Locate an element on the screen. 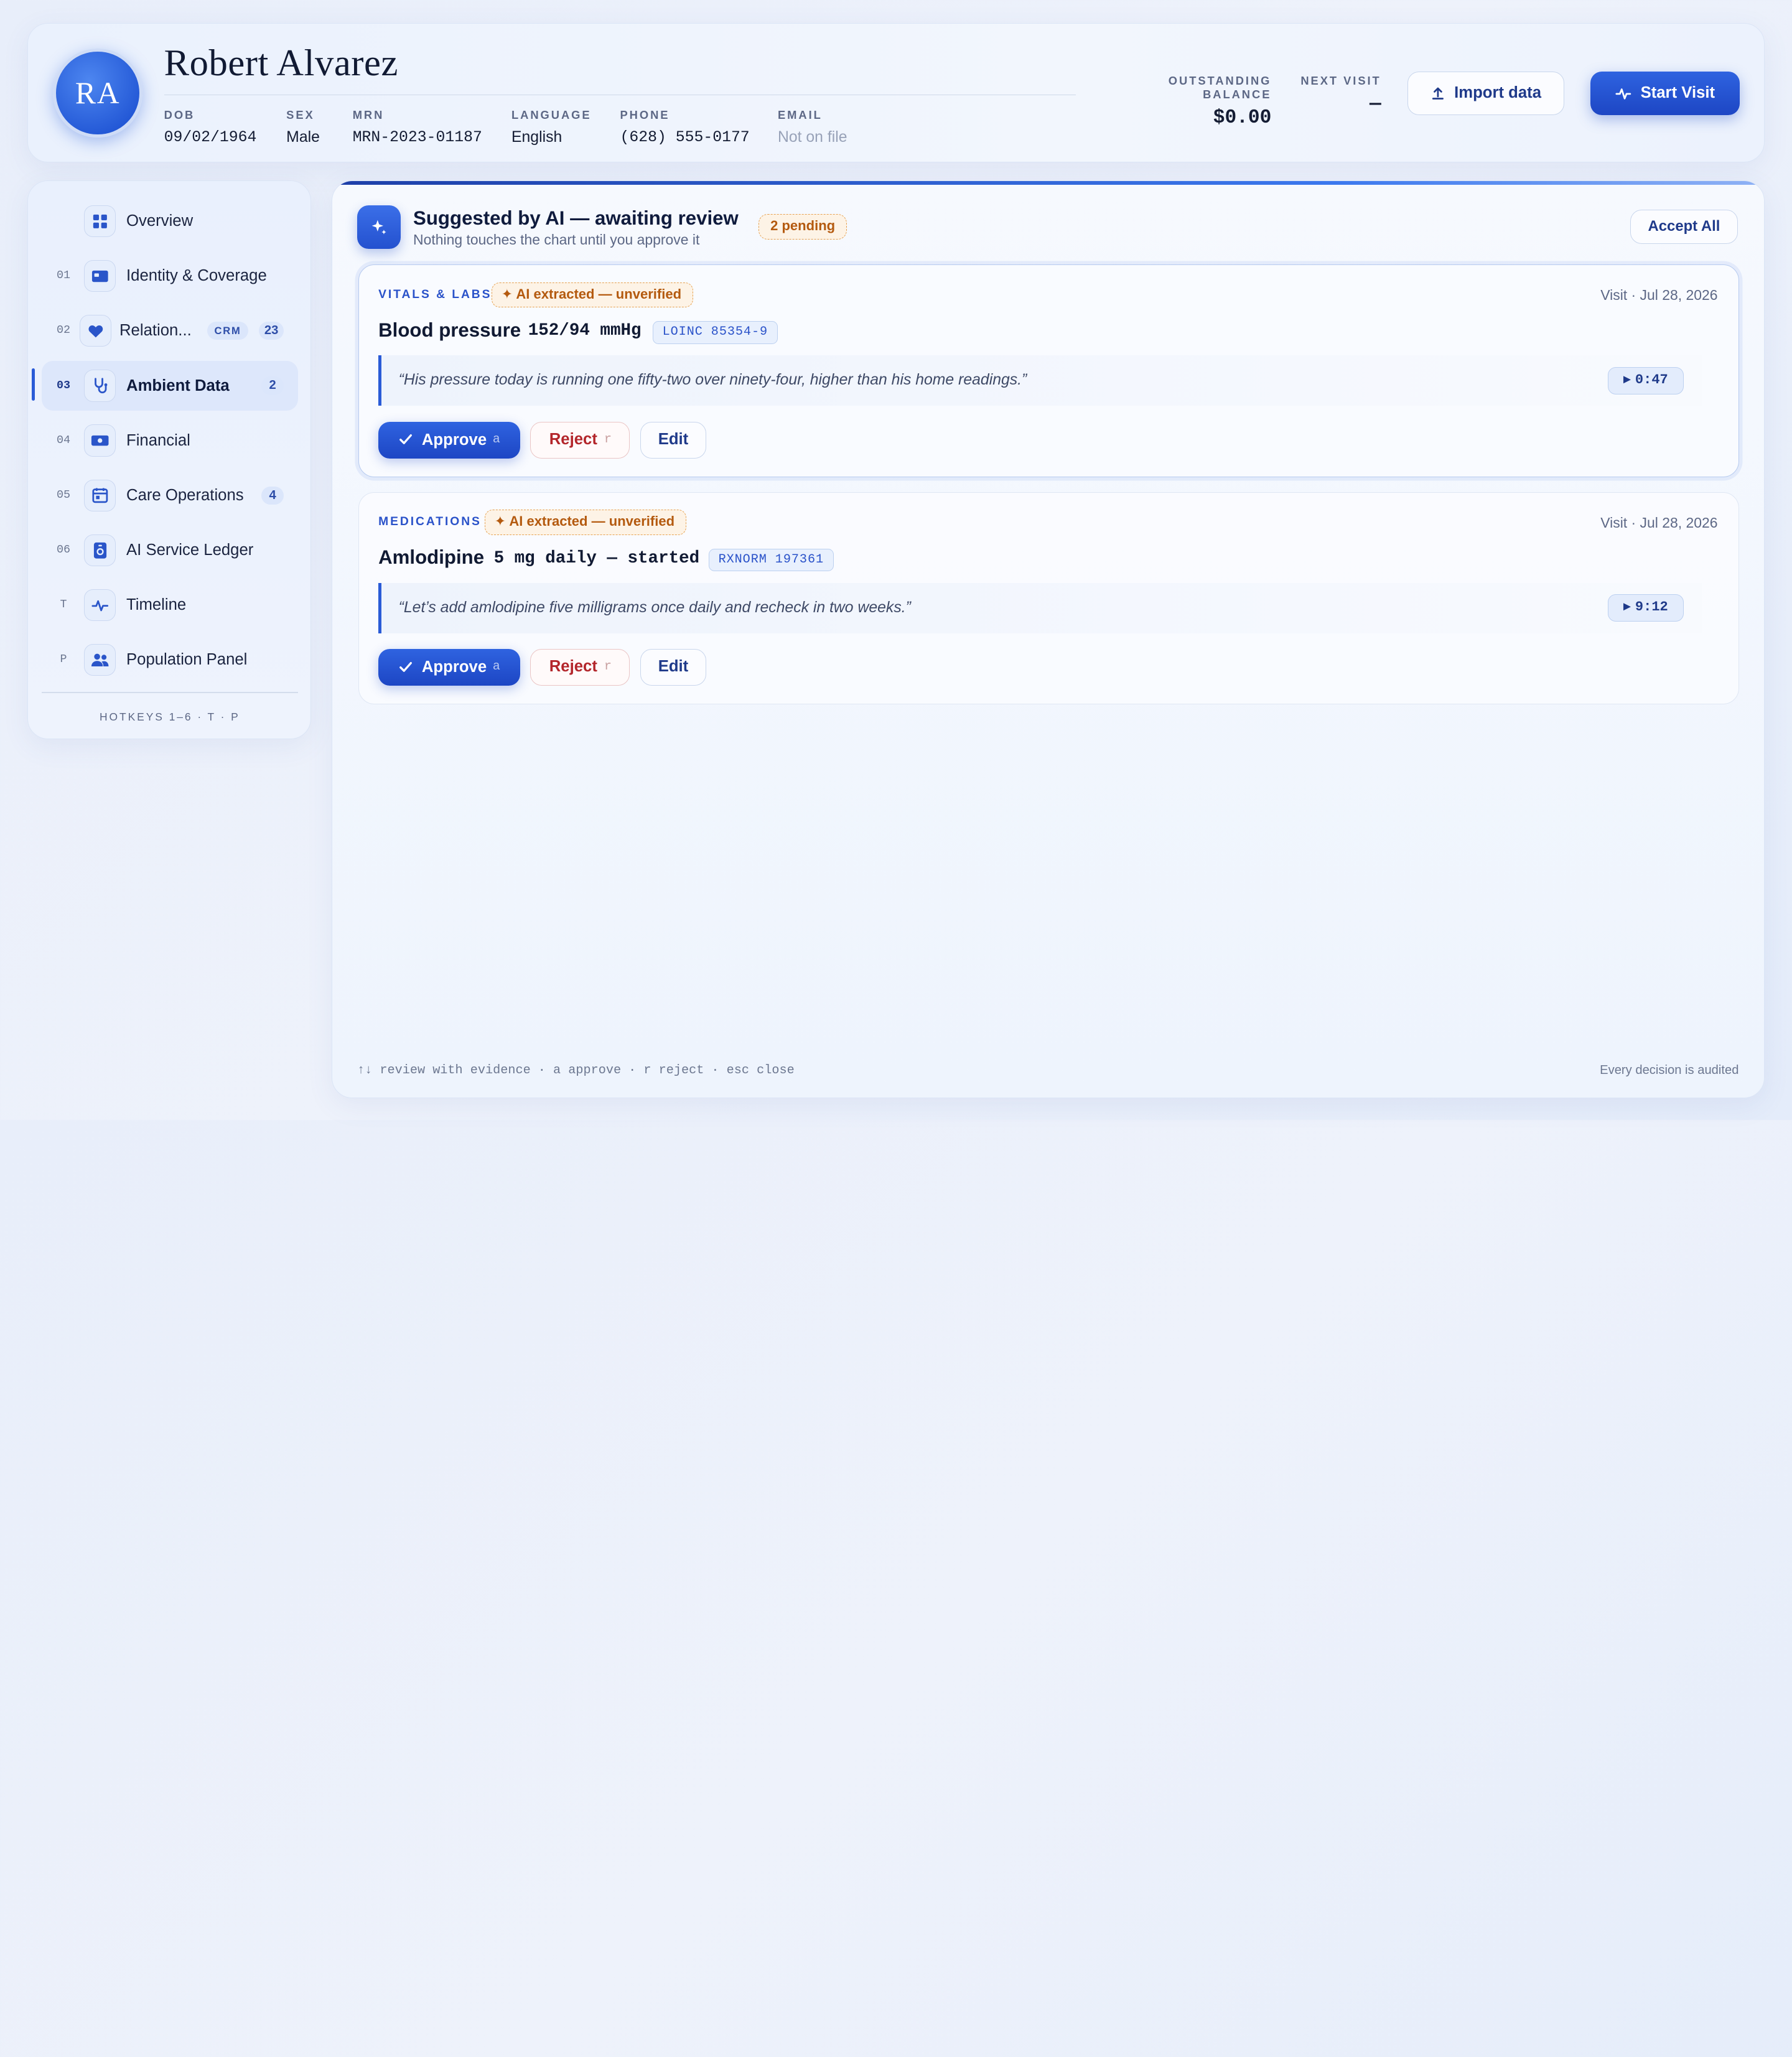 The height and width of the screenshot is (2057, 1792). email-value: Not on file is located at coordinates (812, 137).